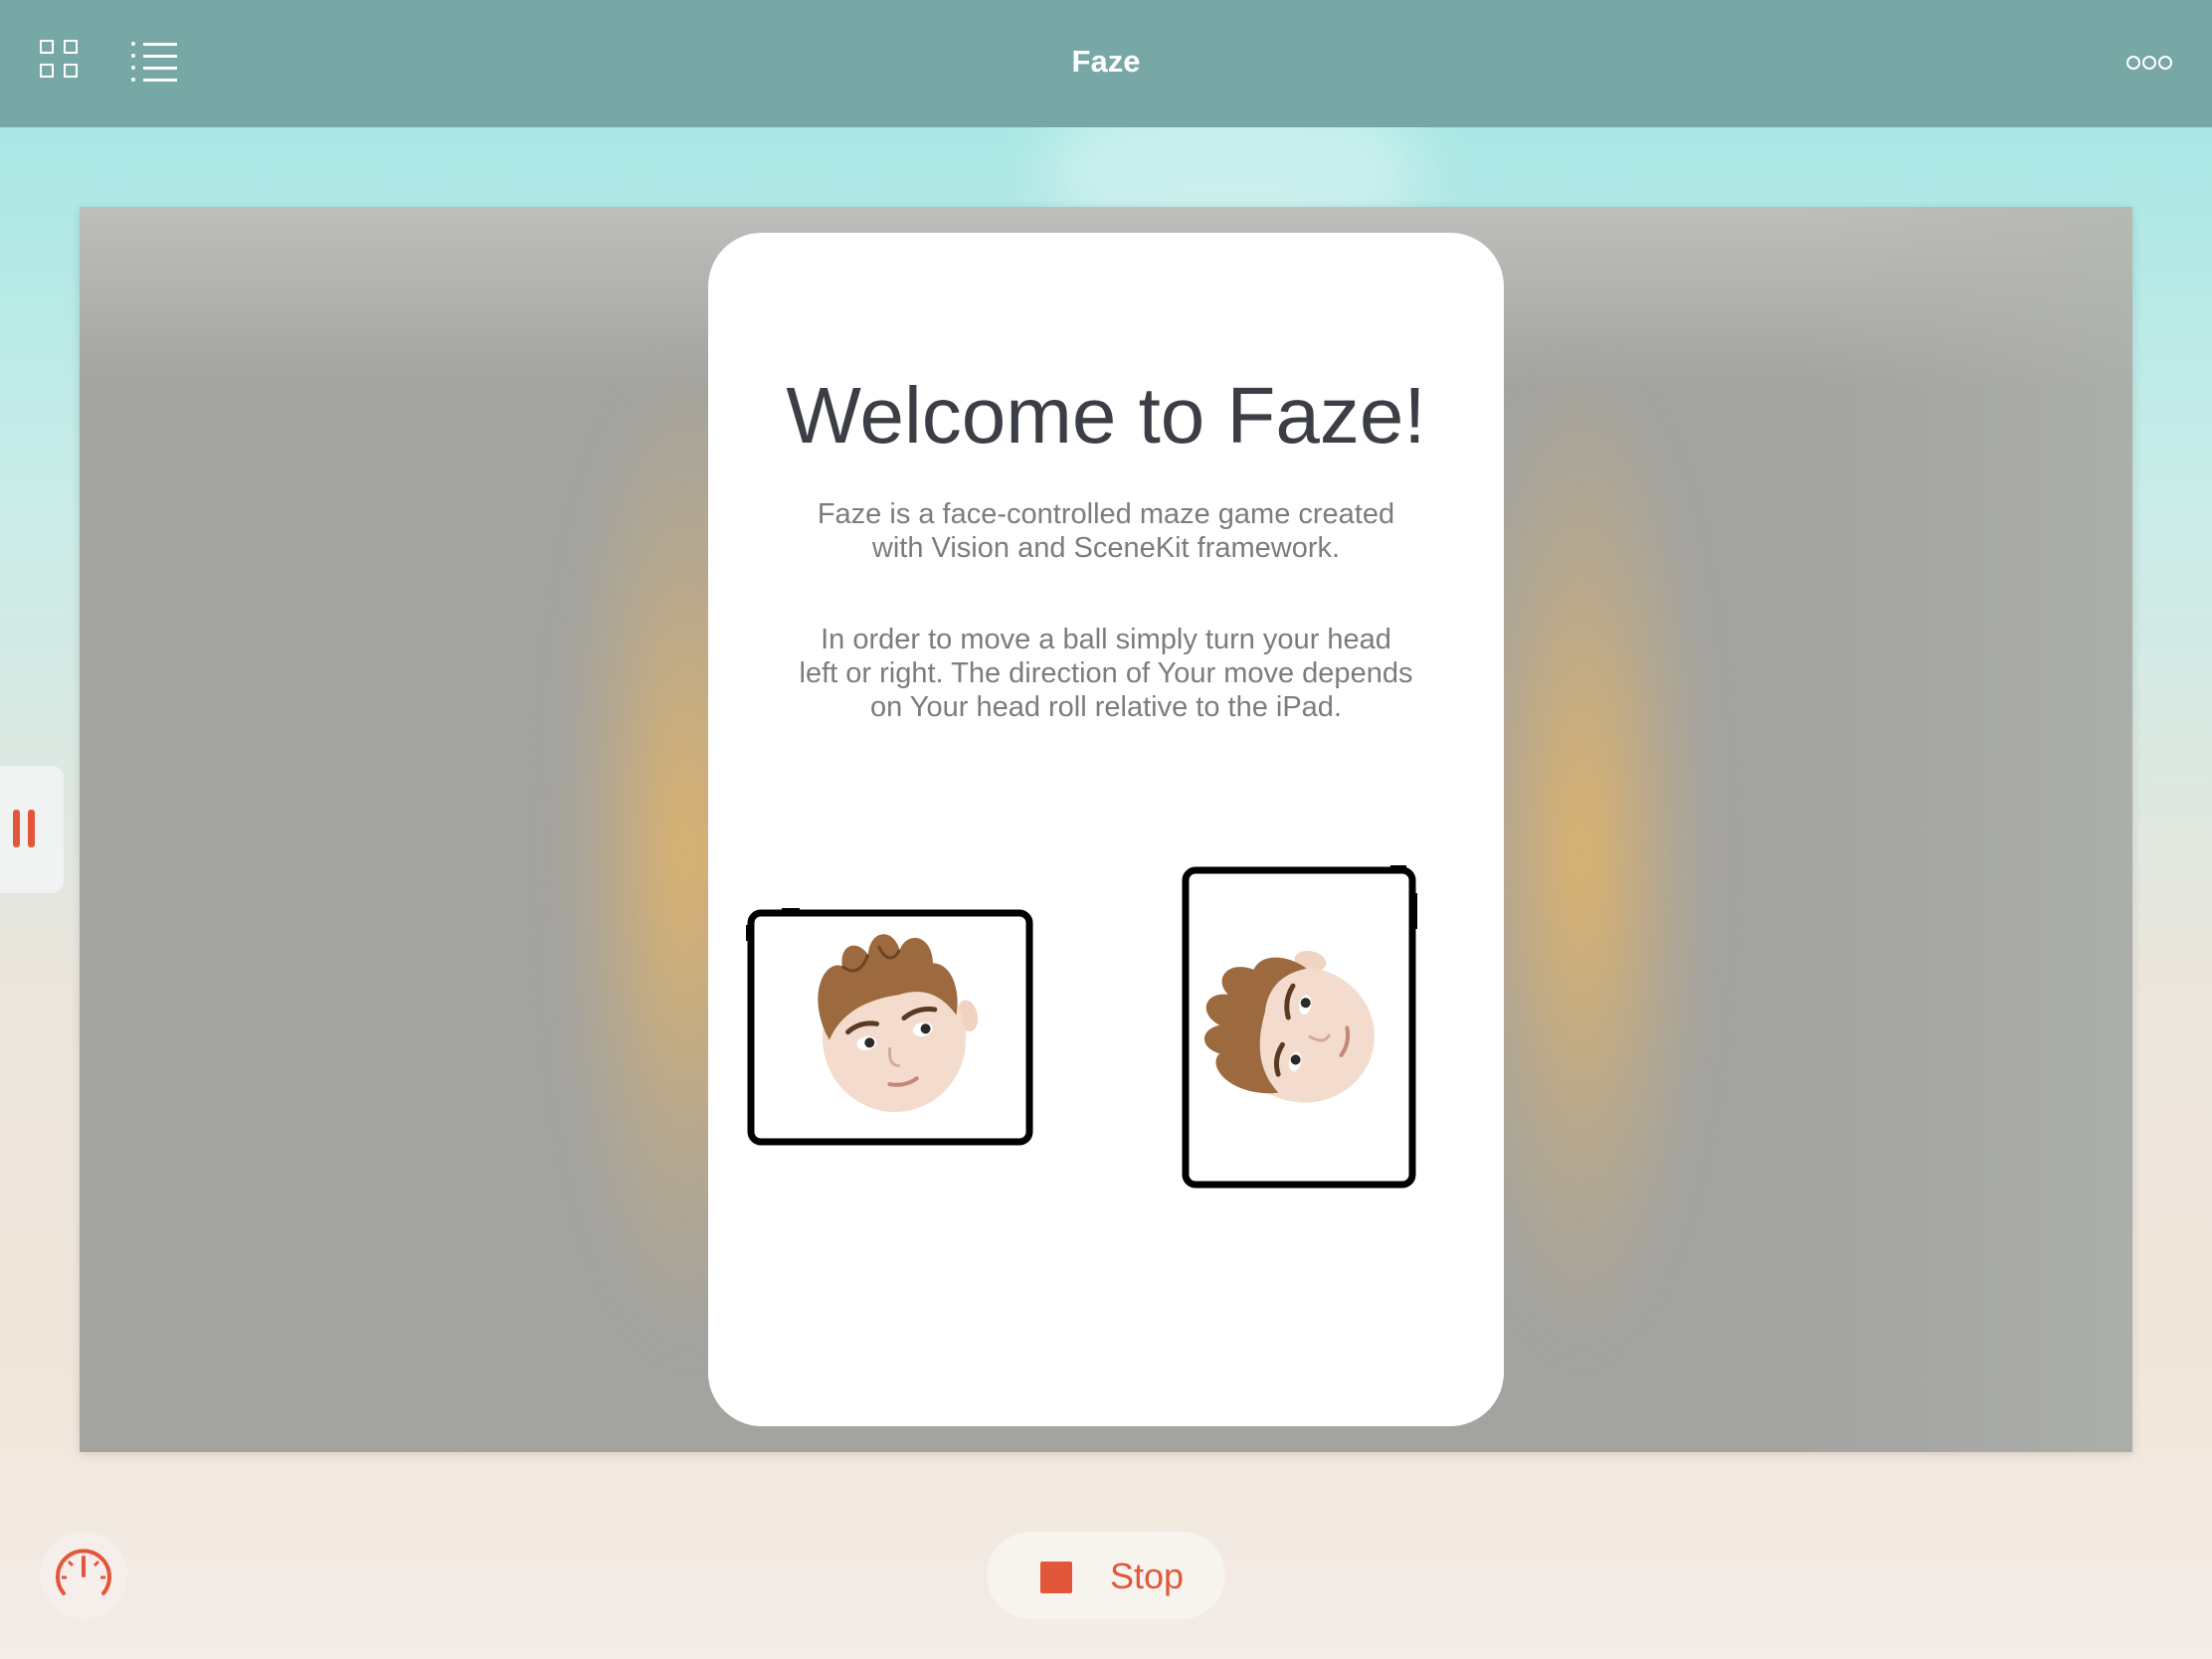 The height and width of the screenshot is (1659, 2212). I want to click on stop-button: Stop, so click(1106, 1575).